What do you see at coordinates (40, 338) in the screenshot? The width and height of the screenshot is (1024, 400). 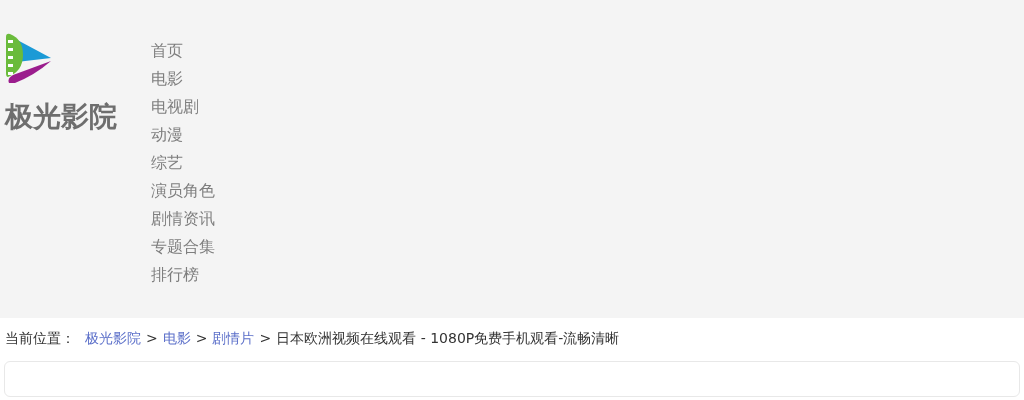 I see `breadcrumb-label: 当前位置：` at bounding box center [40, 338].